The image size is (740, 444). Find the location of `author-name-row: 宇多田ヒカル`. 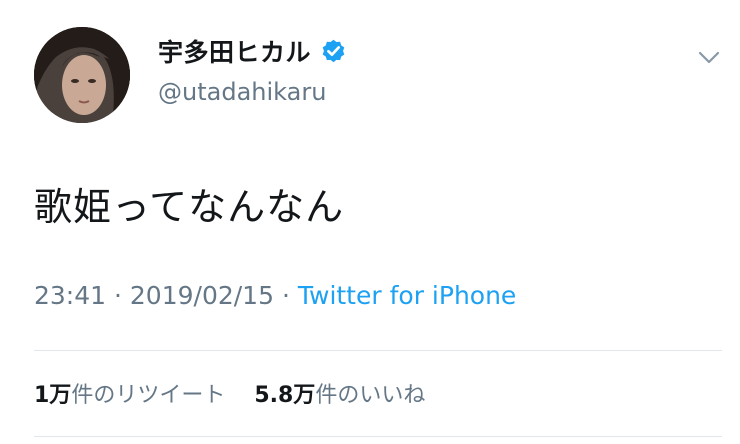

author-name-row: 宇多田ヒカル is located at coordinates (252, 51).